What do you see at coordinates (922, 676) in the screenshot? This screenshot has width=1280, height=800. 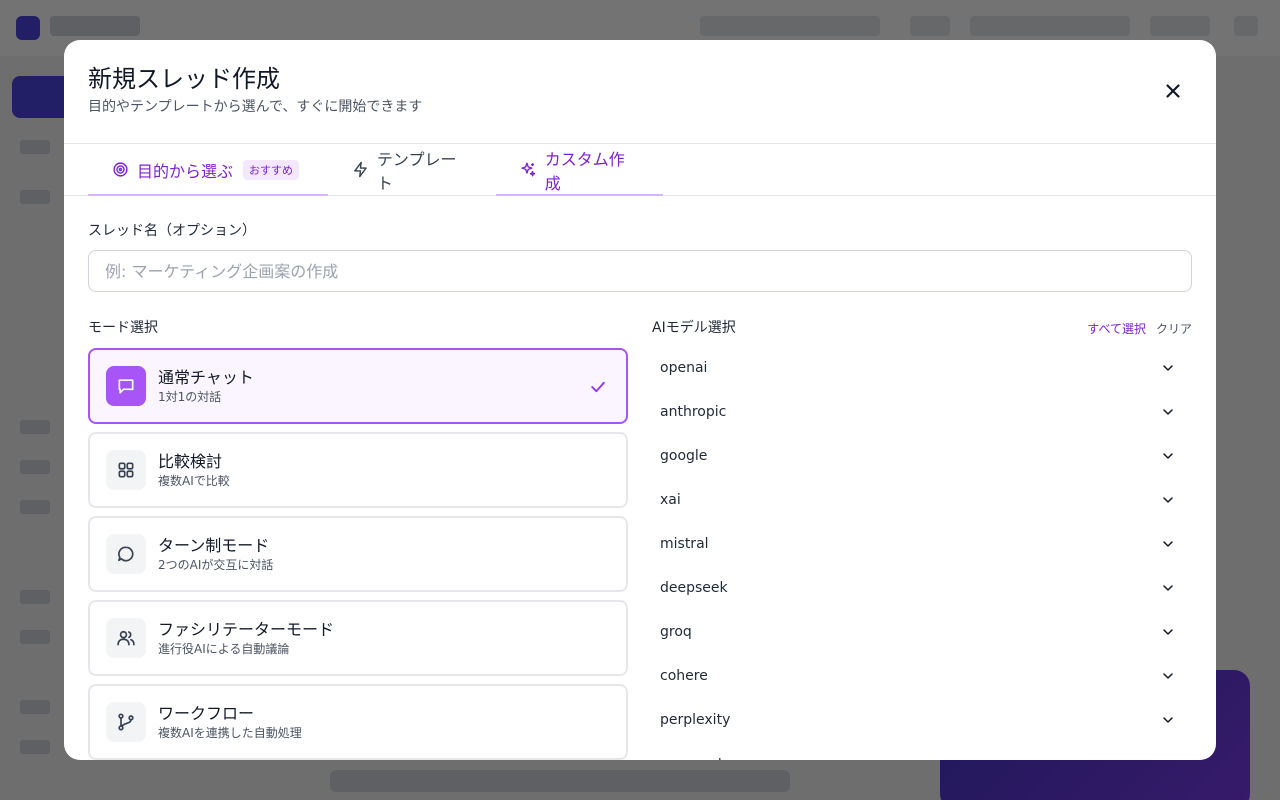 I see `provider-row-cohere: cohere` at bounding box center [922, 676].